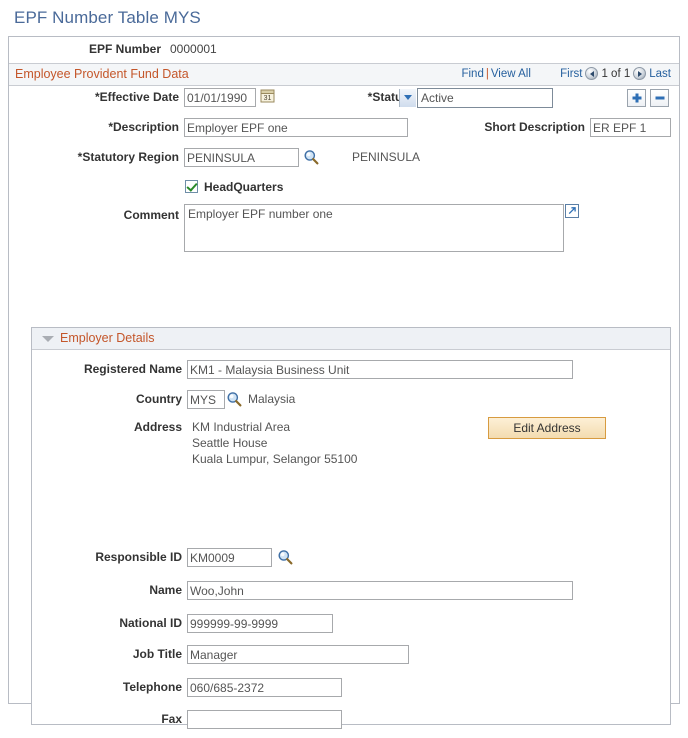 The width and height of the screenshot is (688, 738). Describe the element at coordinates (191, 186) in the screenshot. I see `headquarters-checkbox` at that location.